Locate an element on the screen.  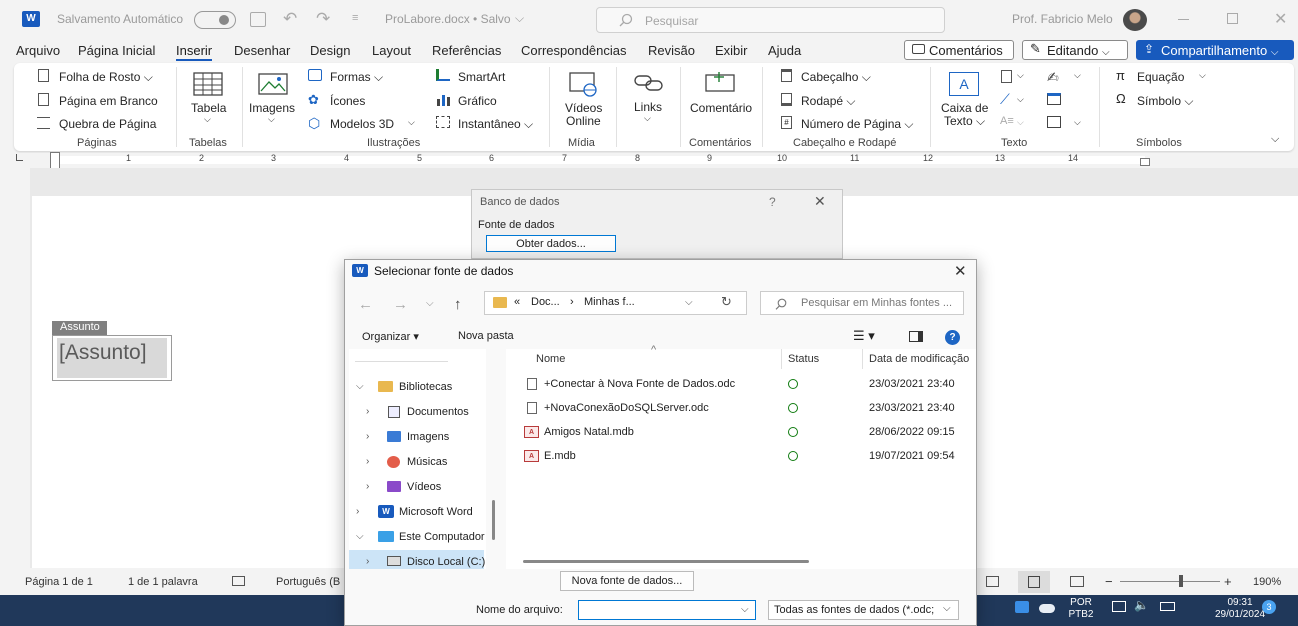
file-name: +Conectar à Nova Fonte de Dados.odc is located at coordinates (639, 384).